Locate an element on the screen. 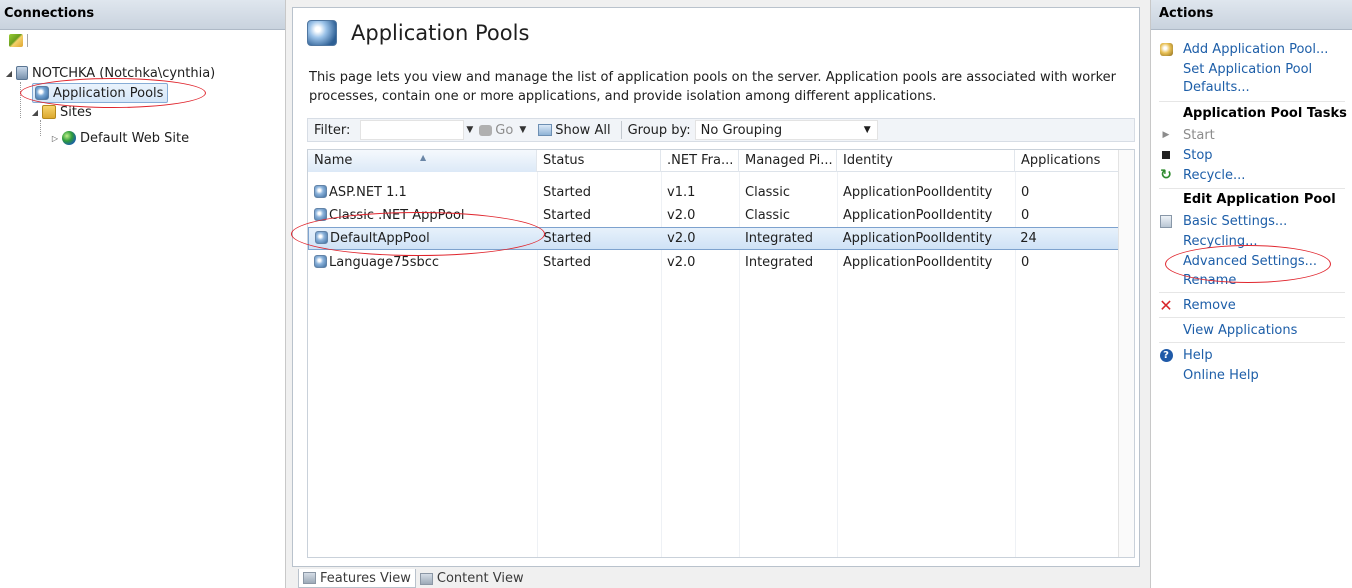 The image size is (1352, 588). create-connection-icon is located at coordinates (16, 40).